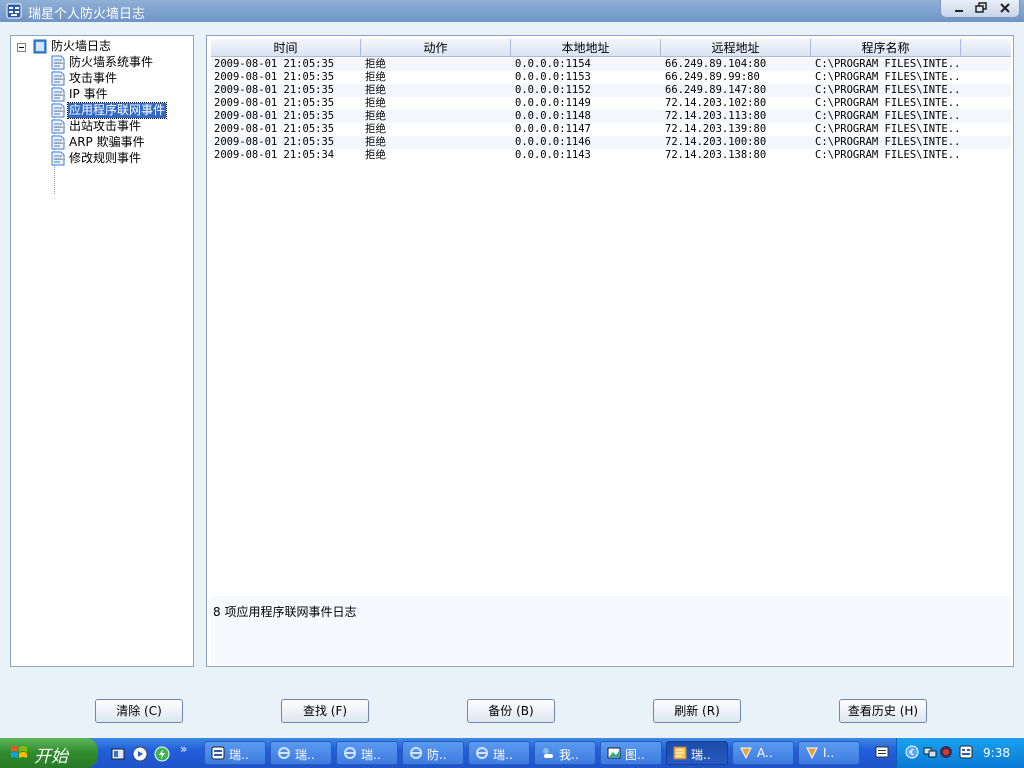 The image size is (1024, 768). I want to click on taskbar: 开始 » 瑞.. 瑞.. 瑞.. 防.. 瑞.. 我.. 图.. 瑞.. A.. I.. 9:38, so click(512, 753).